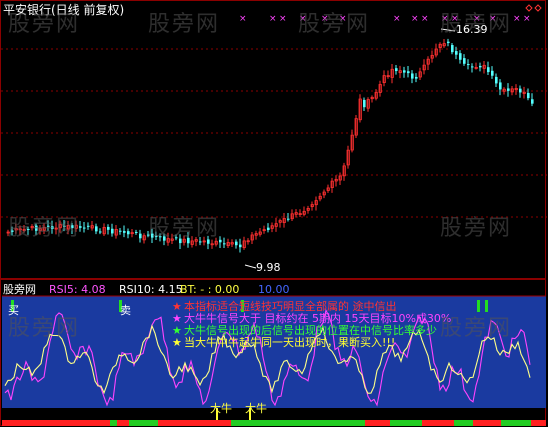 The width and height of the screenshot is (548, 427). Describe the element at coordinates (472, 29) in the screenshot. I see `high-price-label: 16.39` at that location.